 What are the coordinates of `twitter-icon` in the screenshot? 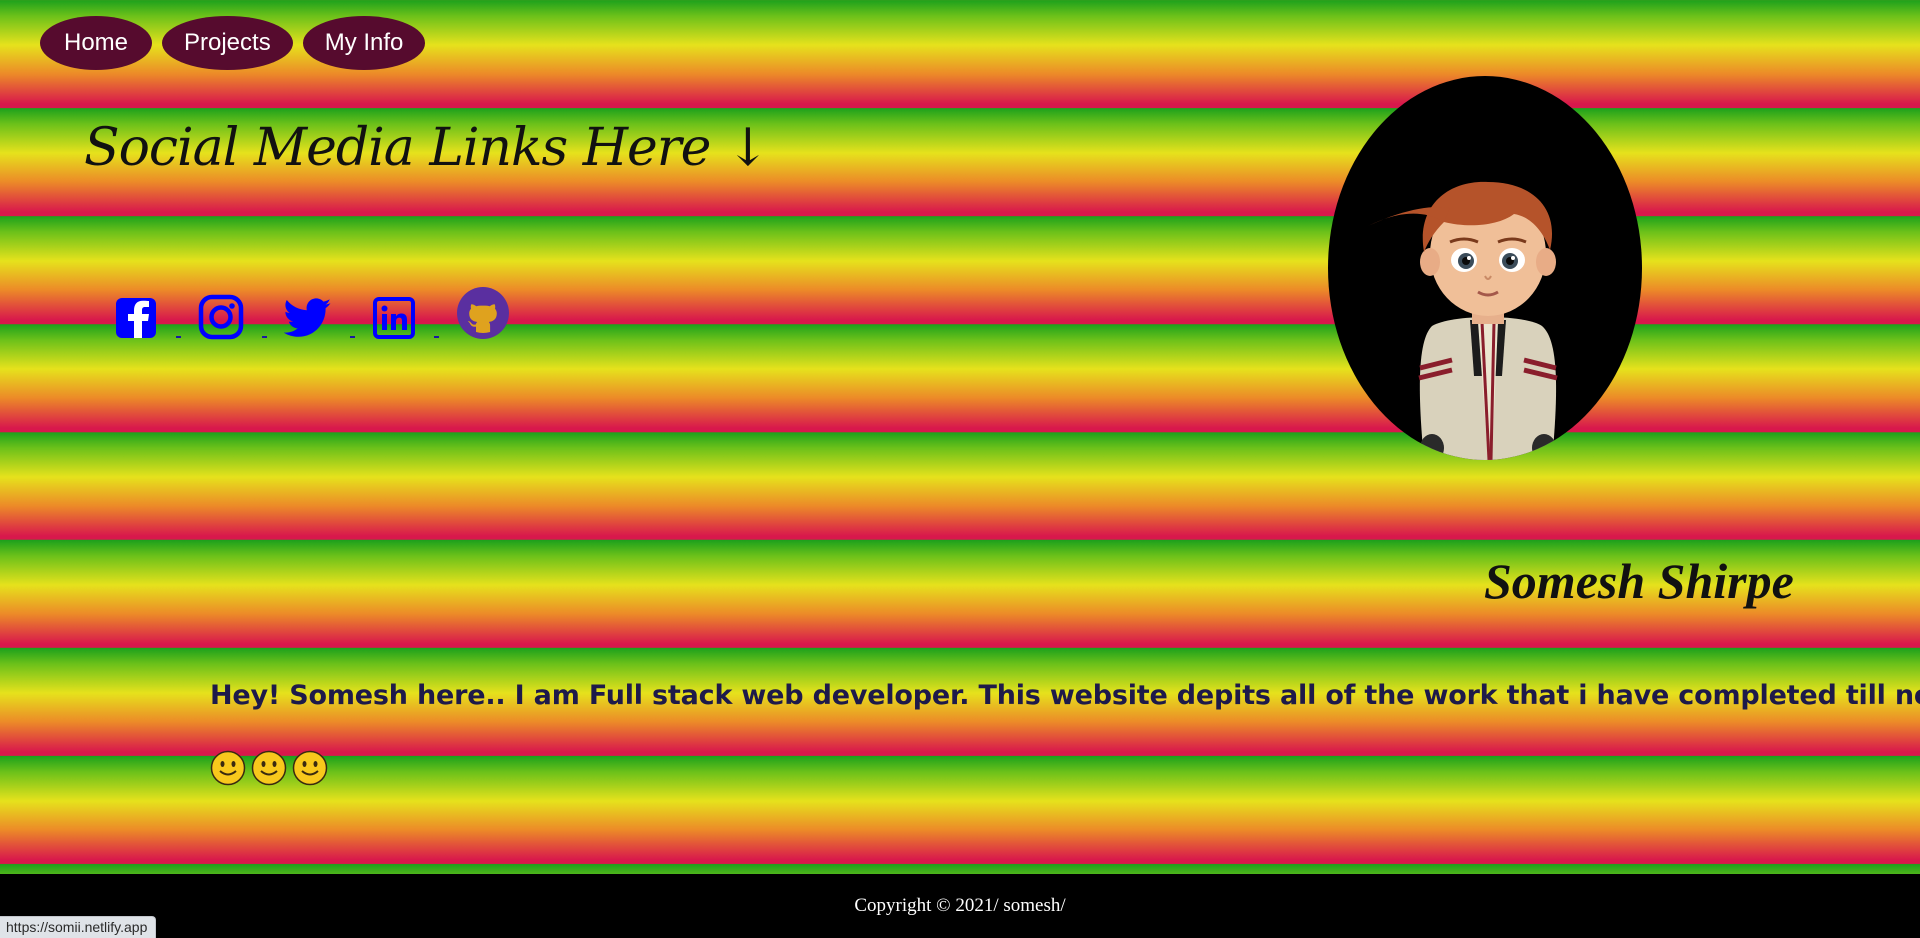 It's located at (308, 319).